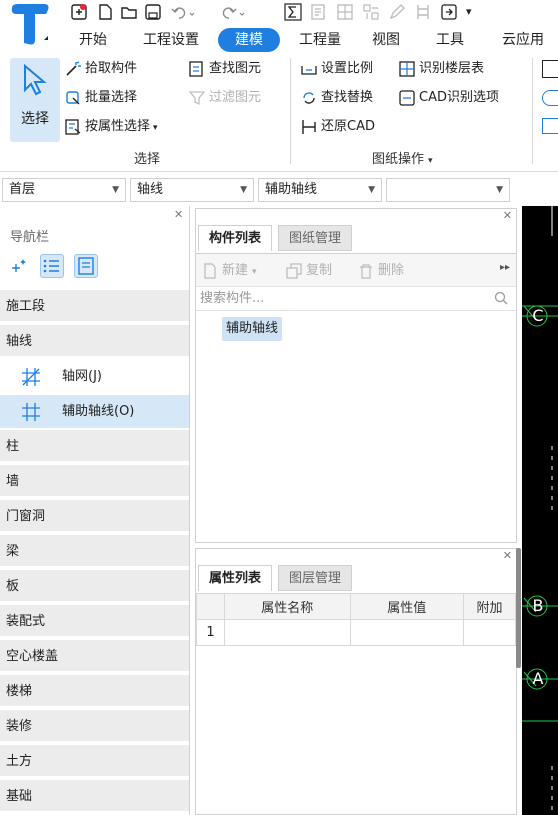 Image resolution: width=558 pixels, height=815 pixels. What do you see at coordinates (129, 12) in the screenshot?
I see `open-folder-icon` at bounding box center [129, 12].